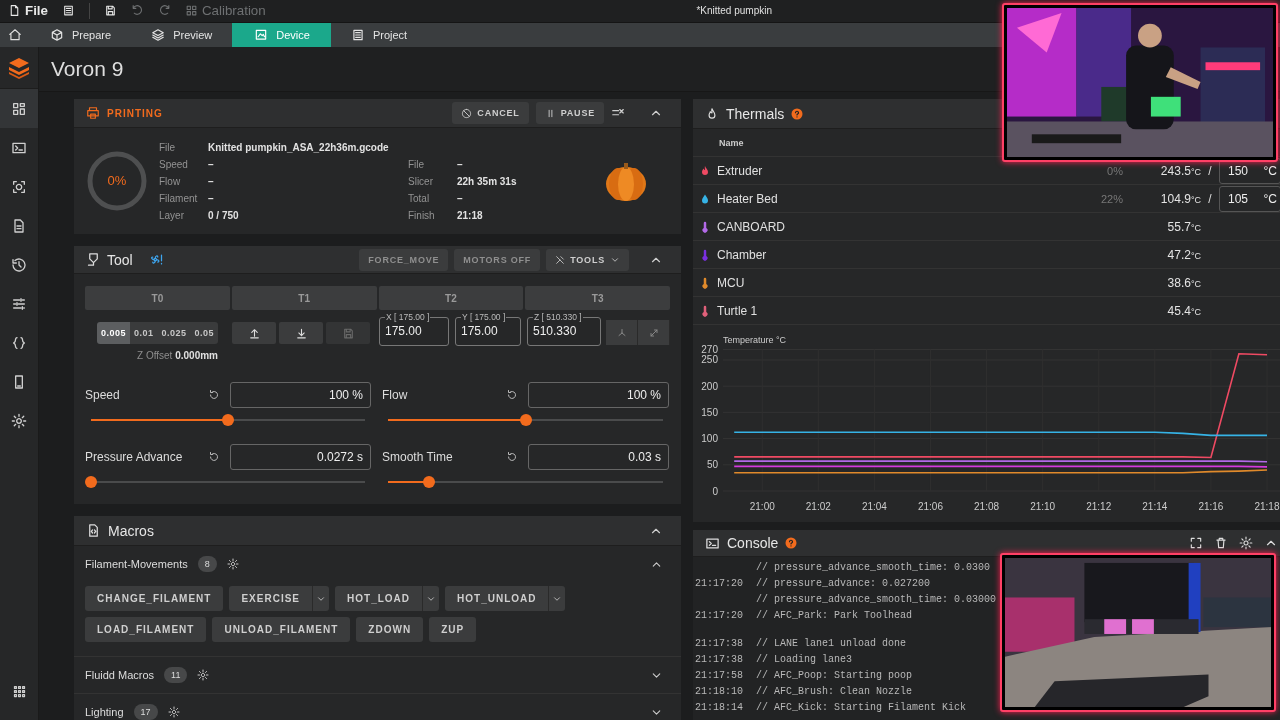  Describe the element at coordinates (93, 530) in the screenshot. I see `macro-file-icon` at that location.